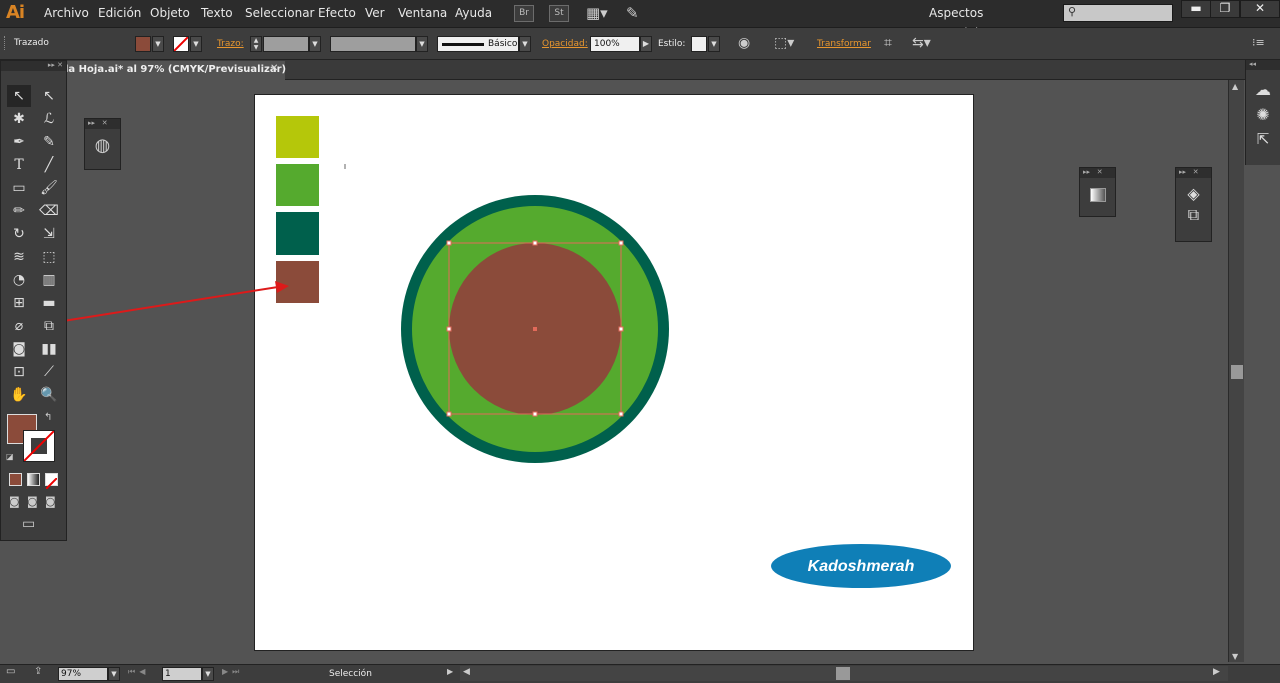 This screenshot has height=683, width=1280. Describe the element at coordinates (19, 303) in the screenshot. I see `mesh-tool-icon: ⊞` at that location.